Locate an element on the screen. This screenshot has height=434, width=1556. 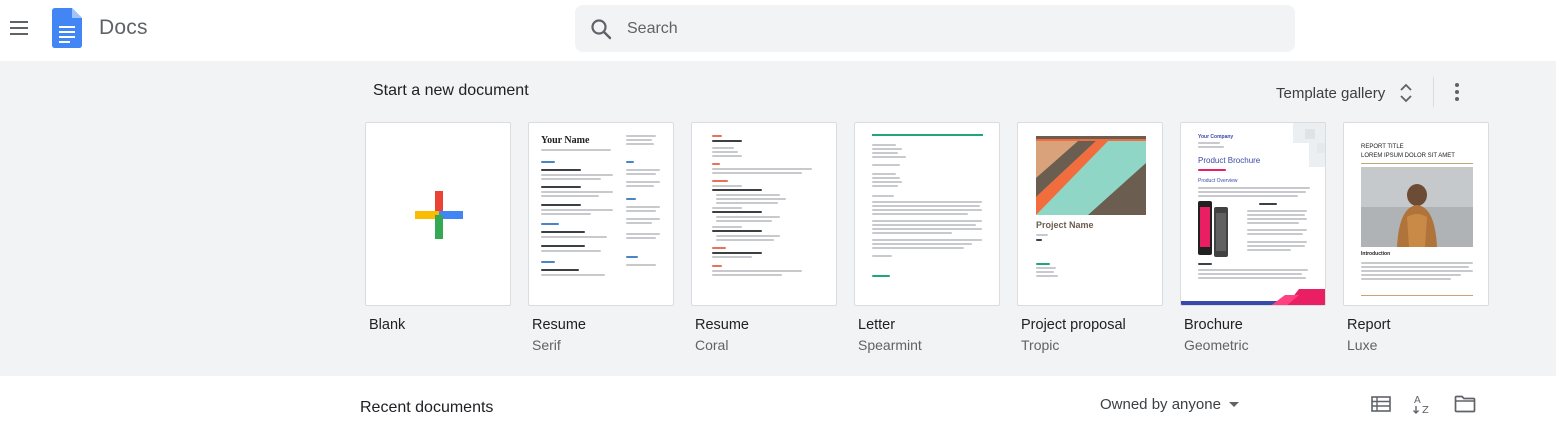
list-view-button is located at coordinates (1381, 404).